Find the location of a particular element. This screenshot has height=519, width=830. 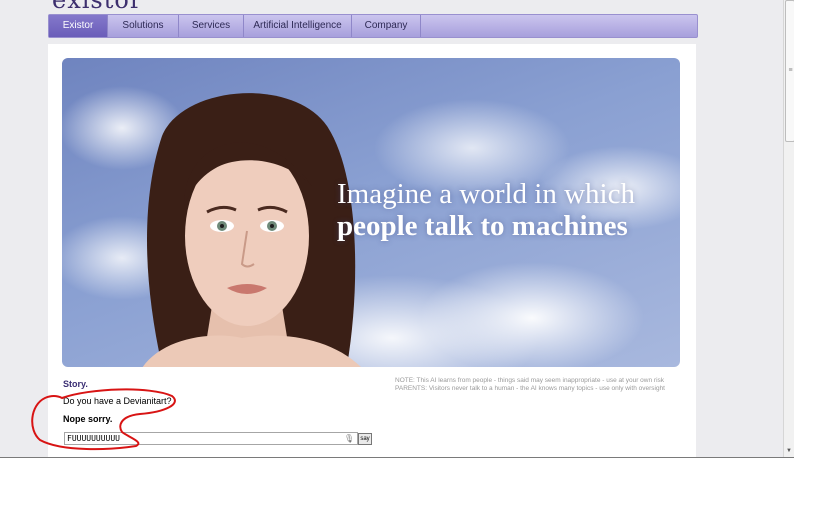

nav-item-existor: Existor is located at coordinates (78, 26).